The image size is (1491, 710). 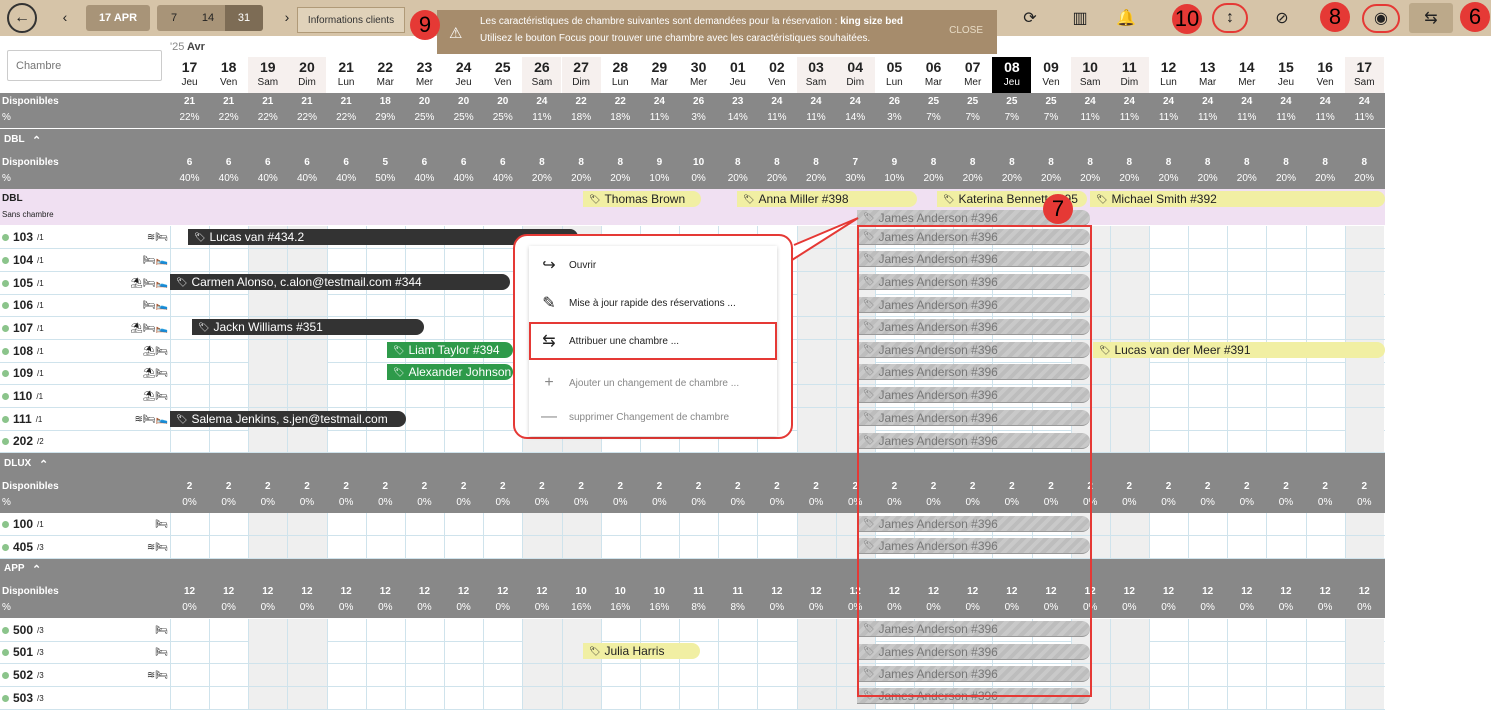 What do you see at coordinates (692, 524) in the screenshot?
I see `room-row: 100/1 🛏` at bounding box center [692, 524].